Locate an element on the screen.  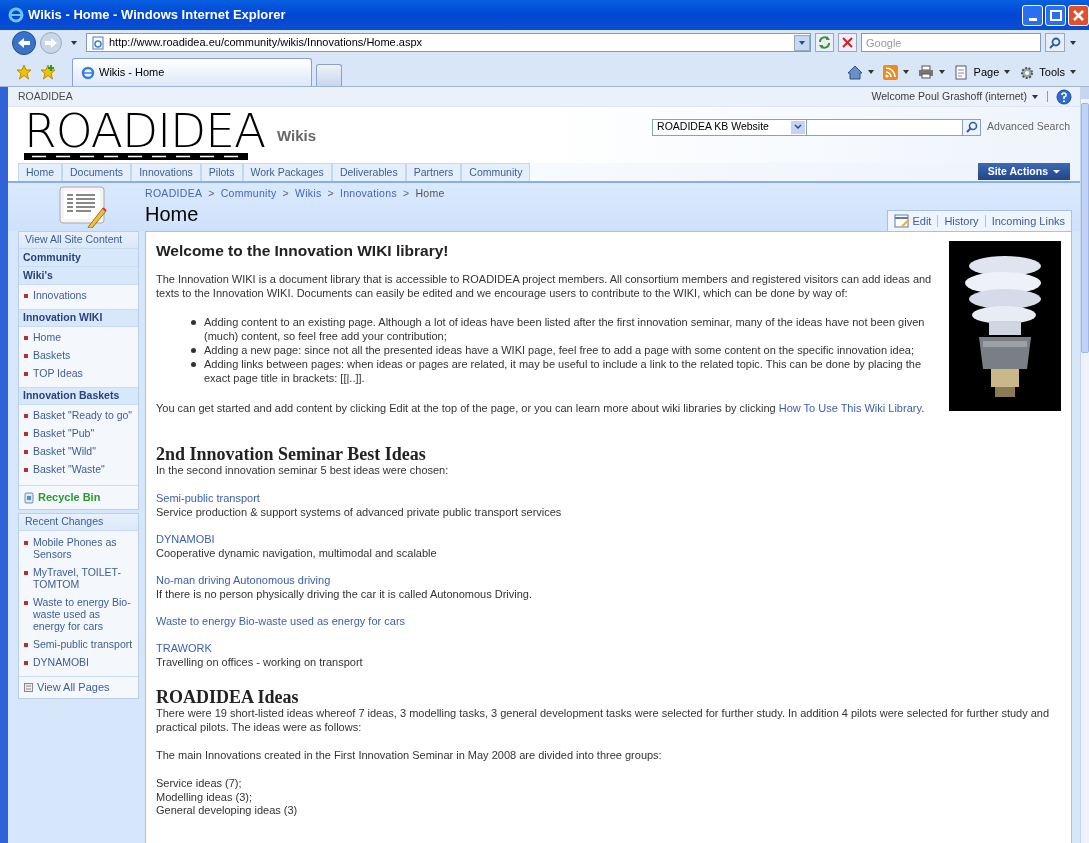
nav-tab: Community is located at coordinates (496, 172).